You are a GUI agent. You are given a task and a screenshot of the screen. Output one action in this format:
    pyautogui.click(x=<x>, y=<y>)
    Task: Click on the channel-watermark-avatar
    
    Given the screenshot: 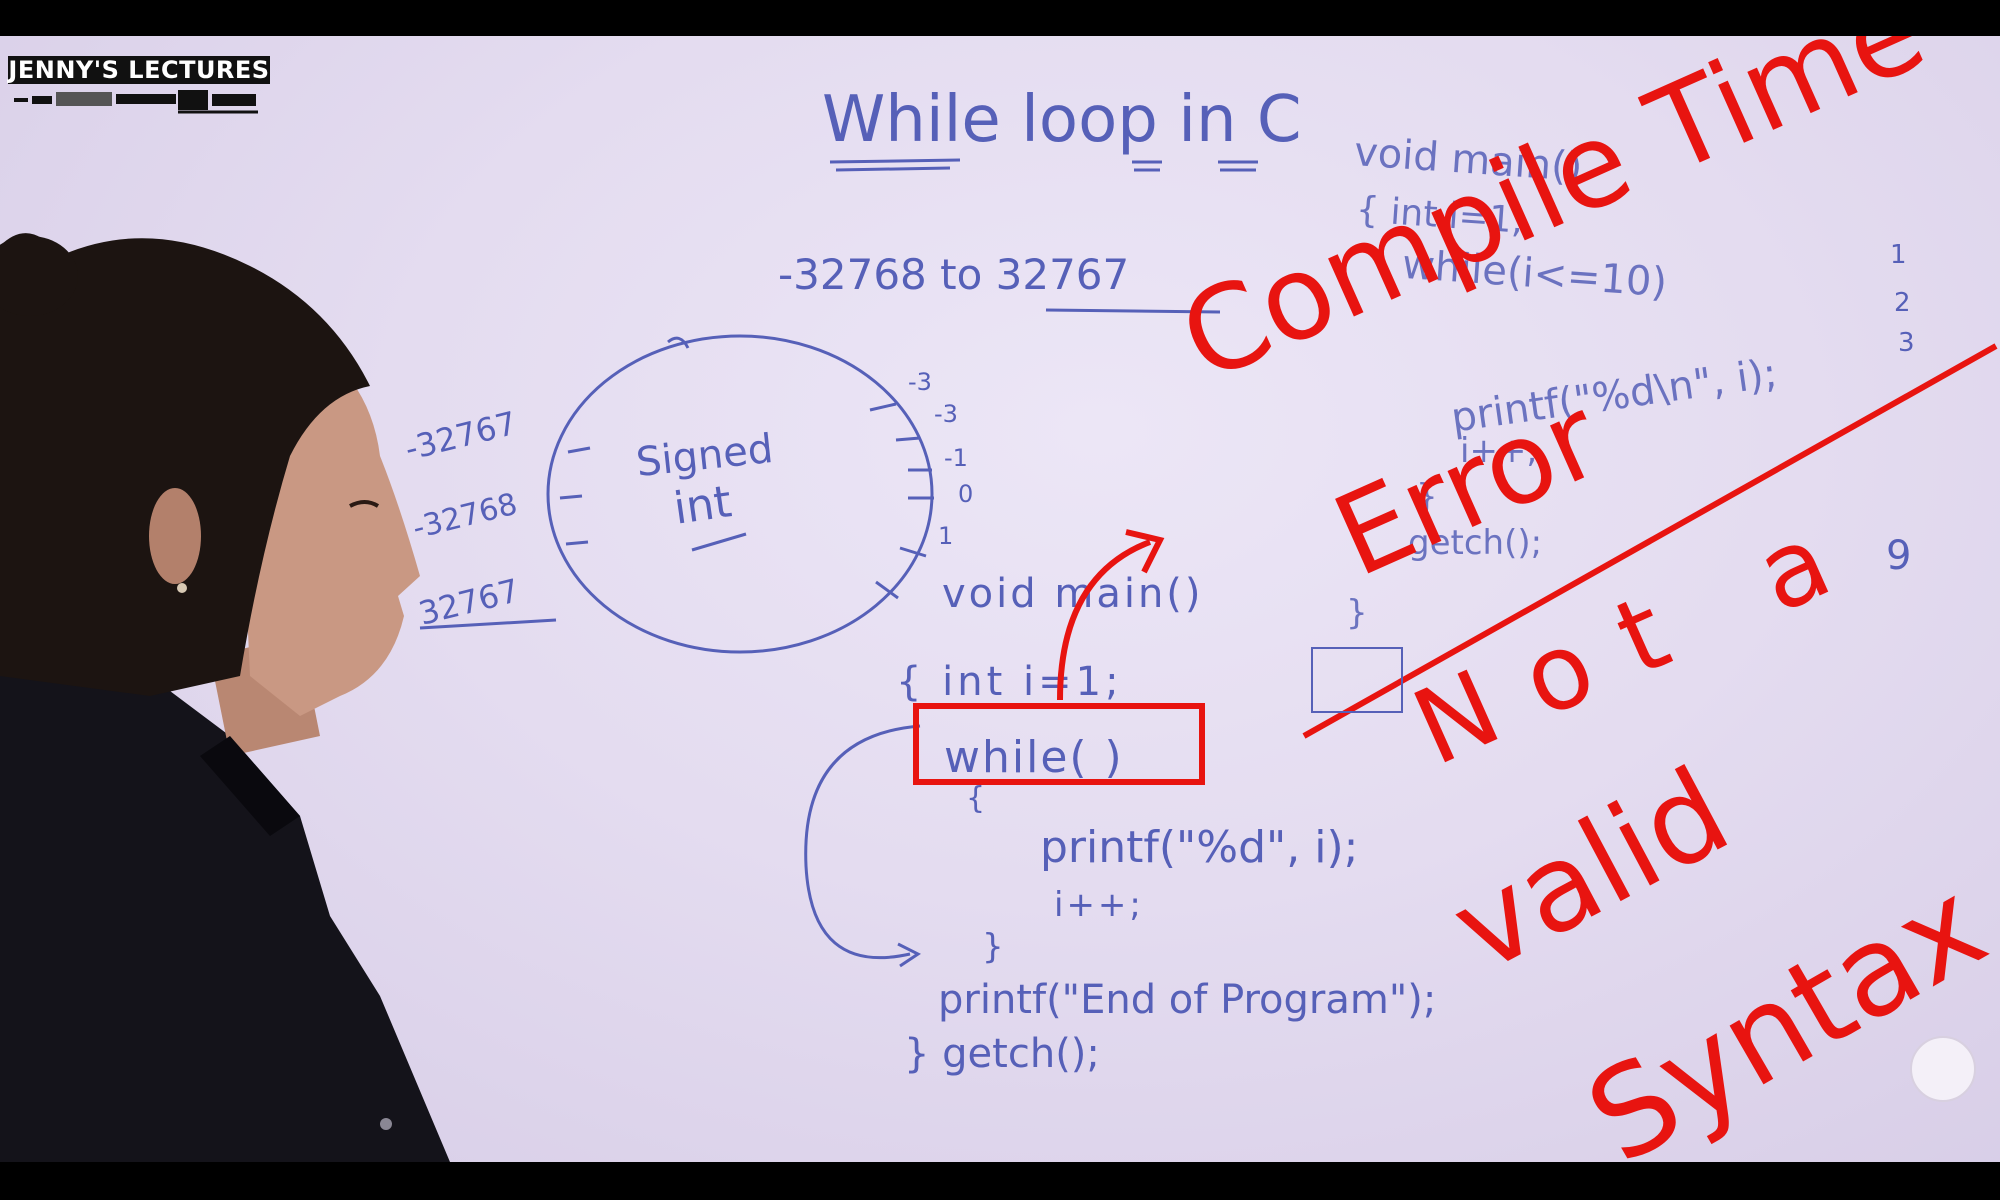 What is the action you would take?
    pyautogui.click(x=1943, y=1069)
    